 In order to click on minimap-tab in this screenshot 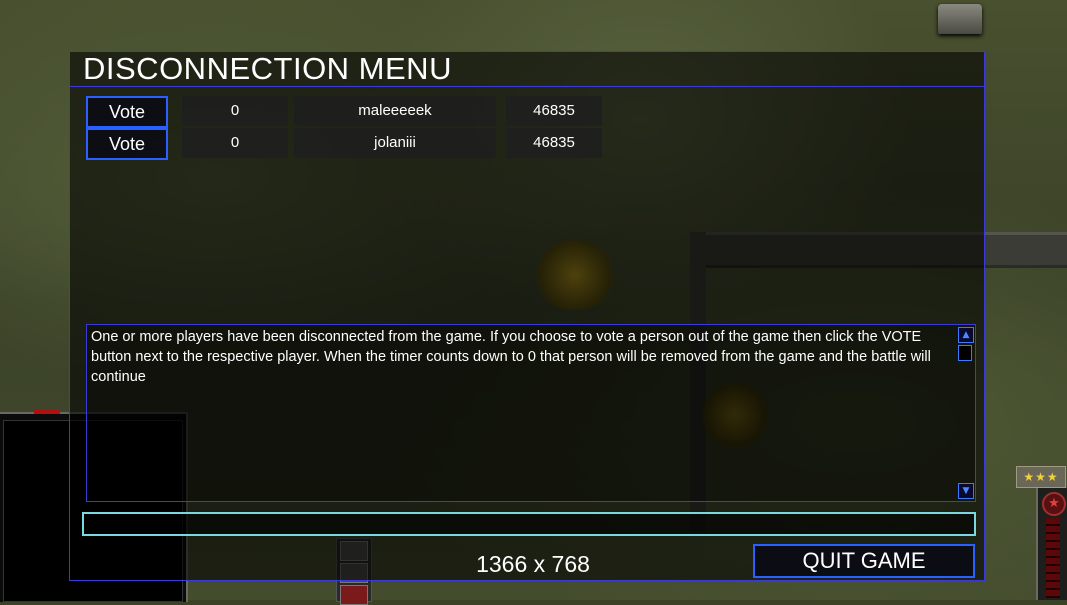, I will do `click(47, 412)`.